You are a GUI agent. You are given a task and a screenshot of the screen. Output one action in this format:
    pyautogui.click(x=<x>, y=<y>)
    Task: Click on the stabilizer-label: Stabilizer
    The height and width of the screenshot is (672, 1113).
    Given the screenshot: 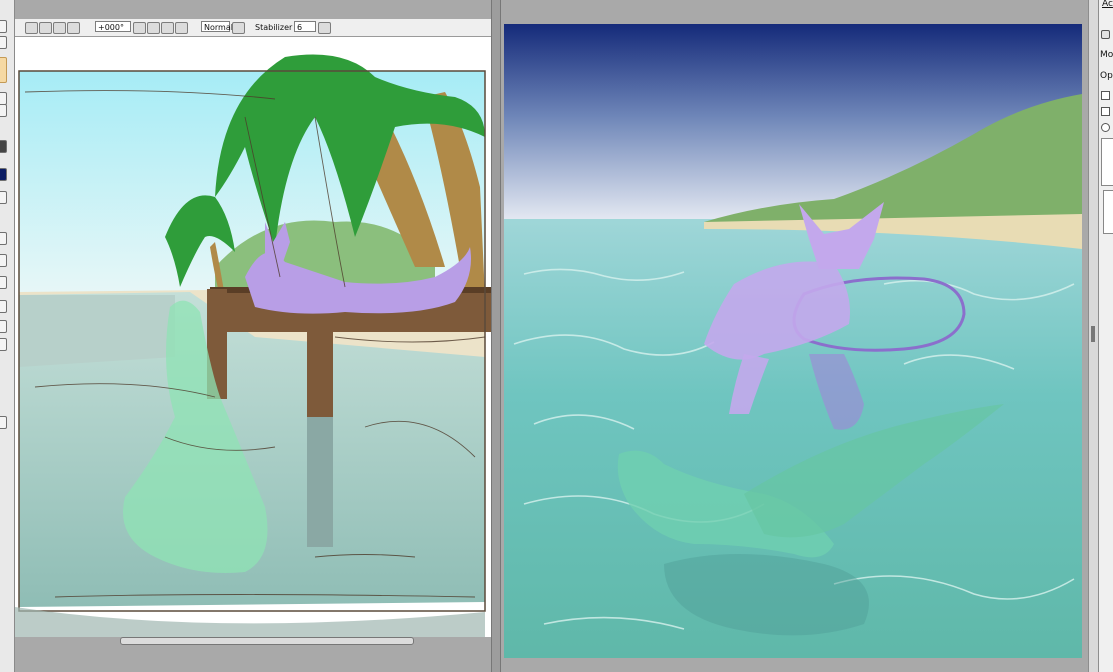 What is the action you would take?
    pyautogui.click(x=274, y=27)
    